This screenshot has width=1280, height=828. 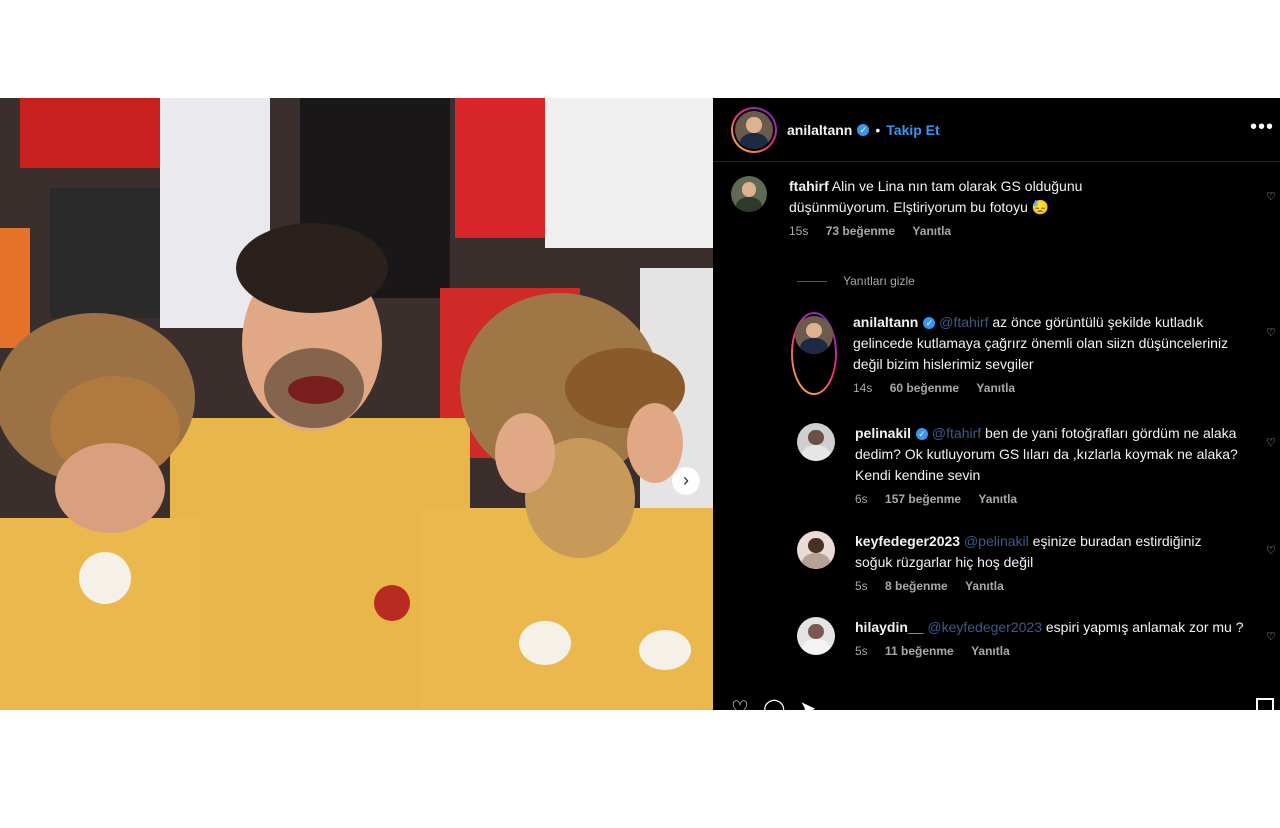 I want to click on comment-meta: 5s 11 beğenme Yanıtla, so click(x=1055, y=651).